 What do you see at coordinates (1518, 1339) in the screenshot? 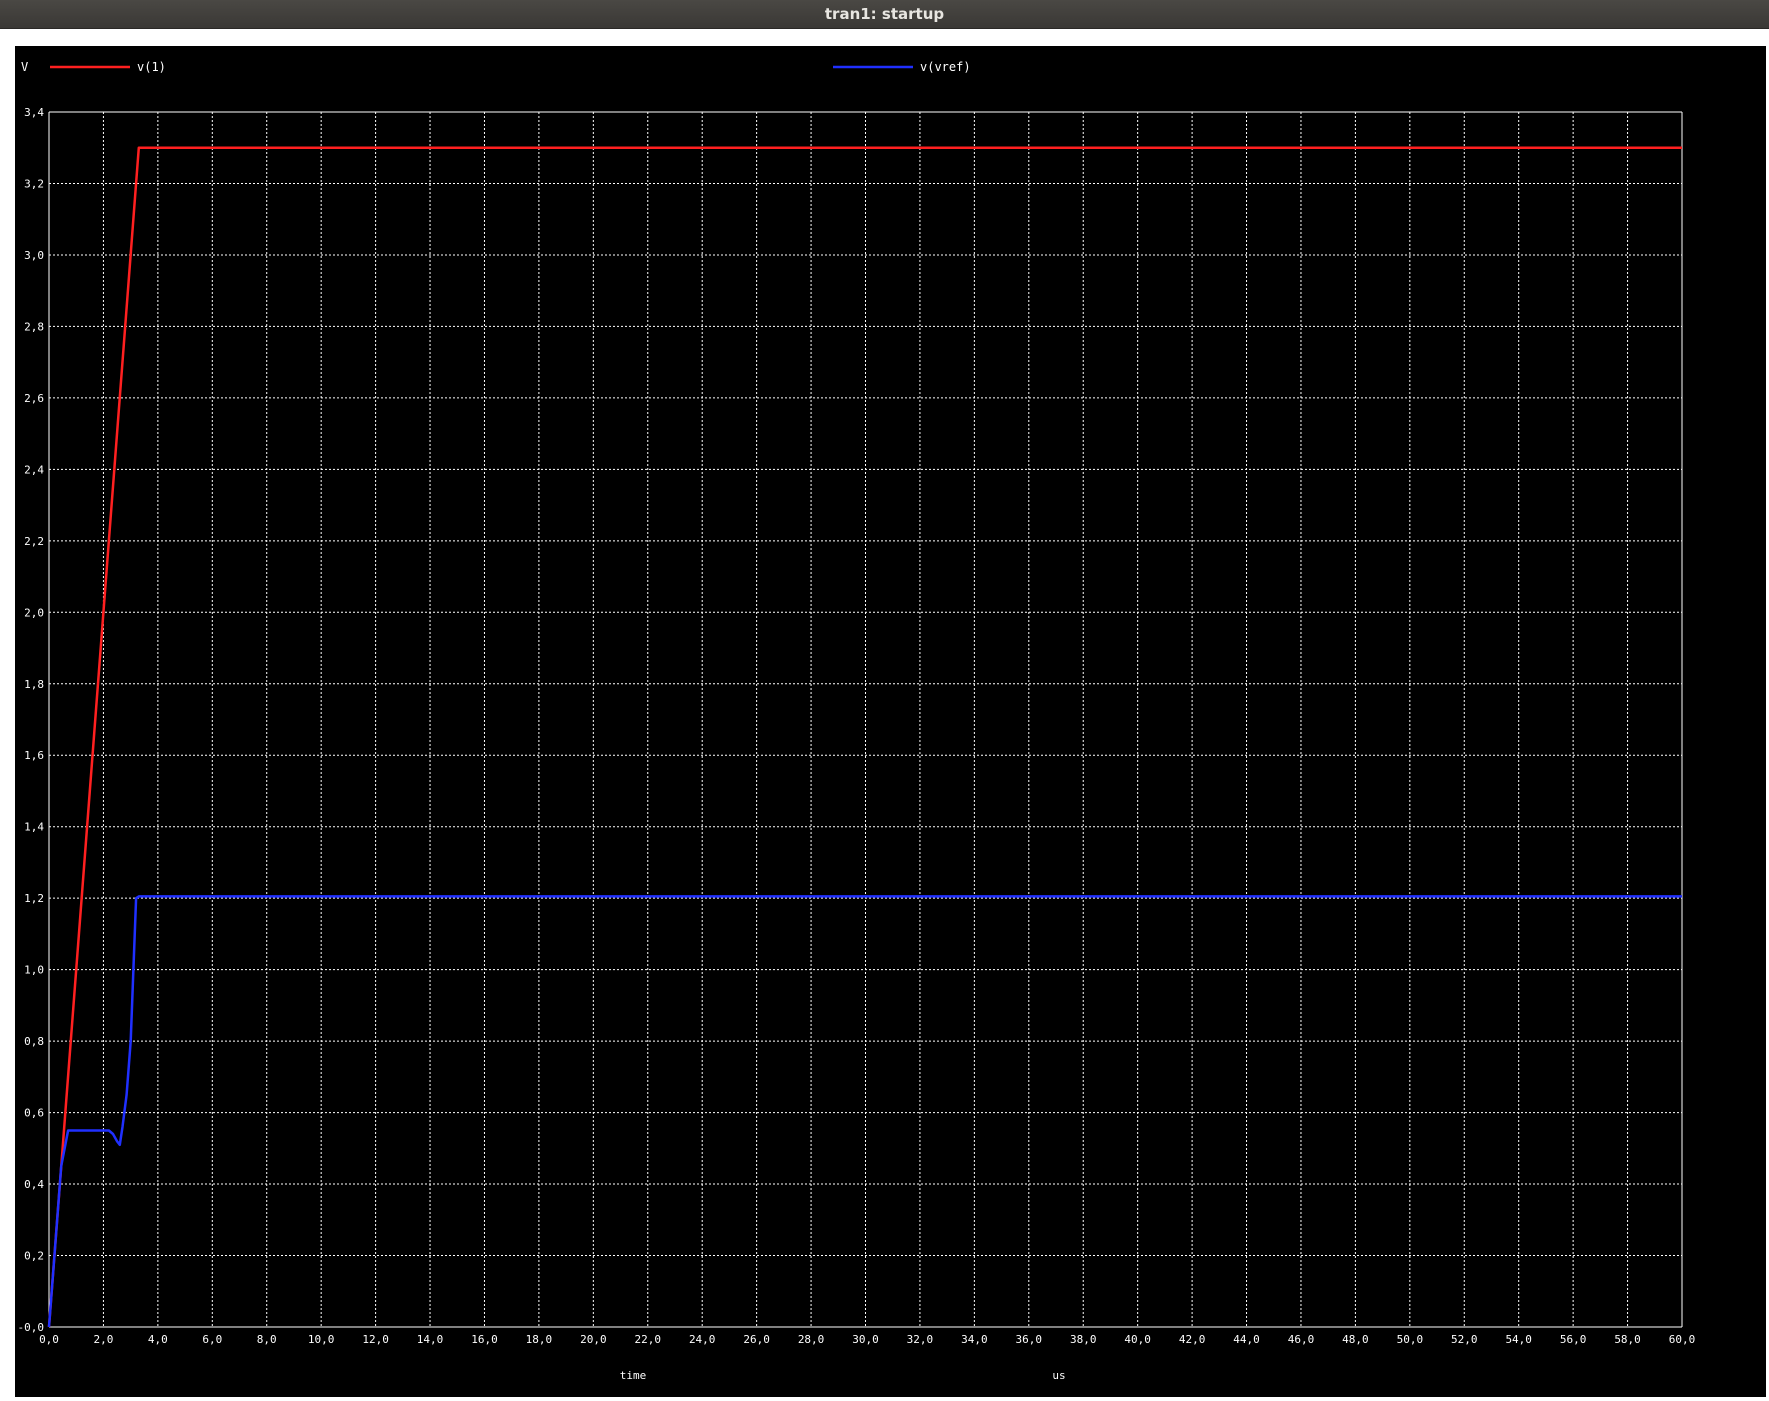
I see `x-tick-label: 54,0` at bounding box center [1518, 1339].